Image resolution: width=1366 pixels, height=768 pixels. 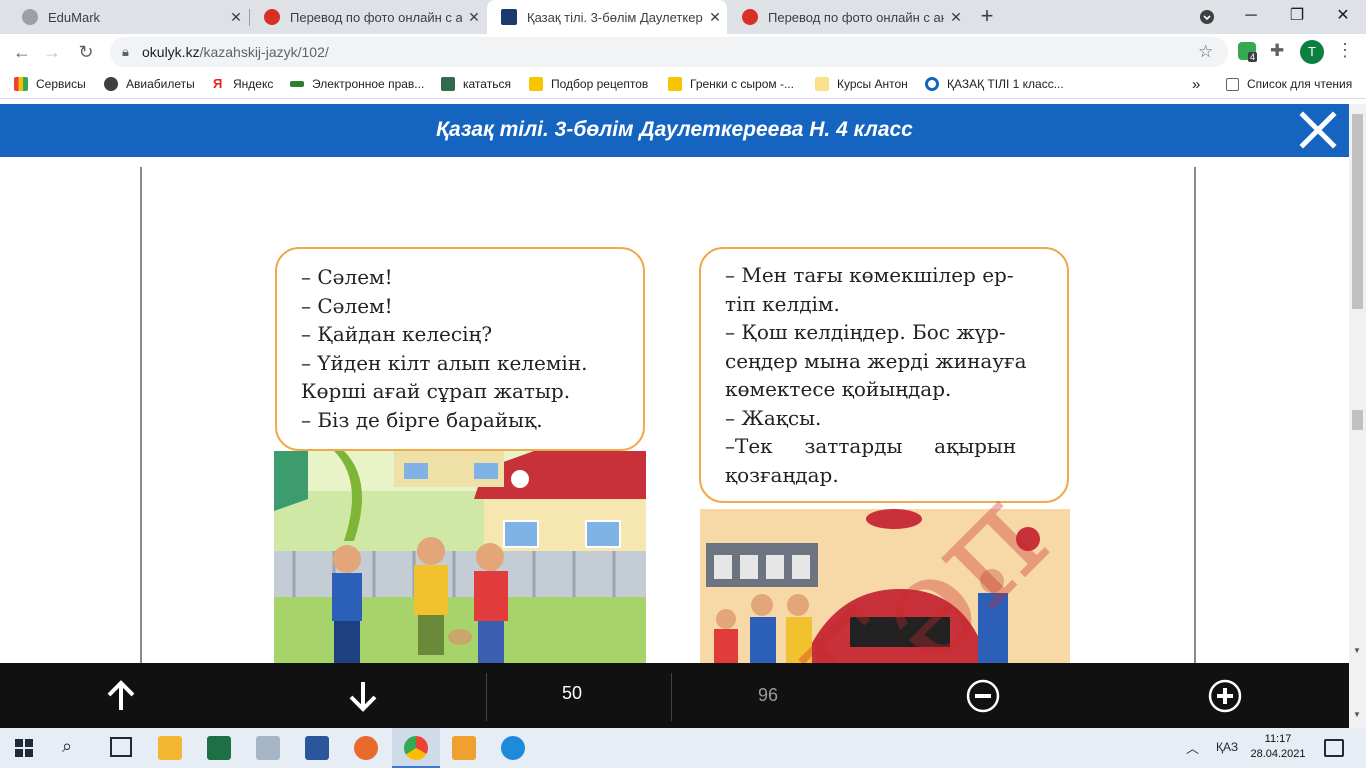 I want to click on lock-icon: 🔒︎, so click(x=125, y=52).